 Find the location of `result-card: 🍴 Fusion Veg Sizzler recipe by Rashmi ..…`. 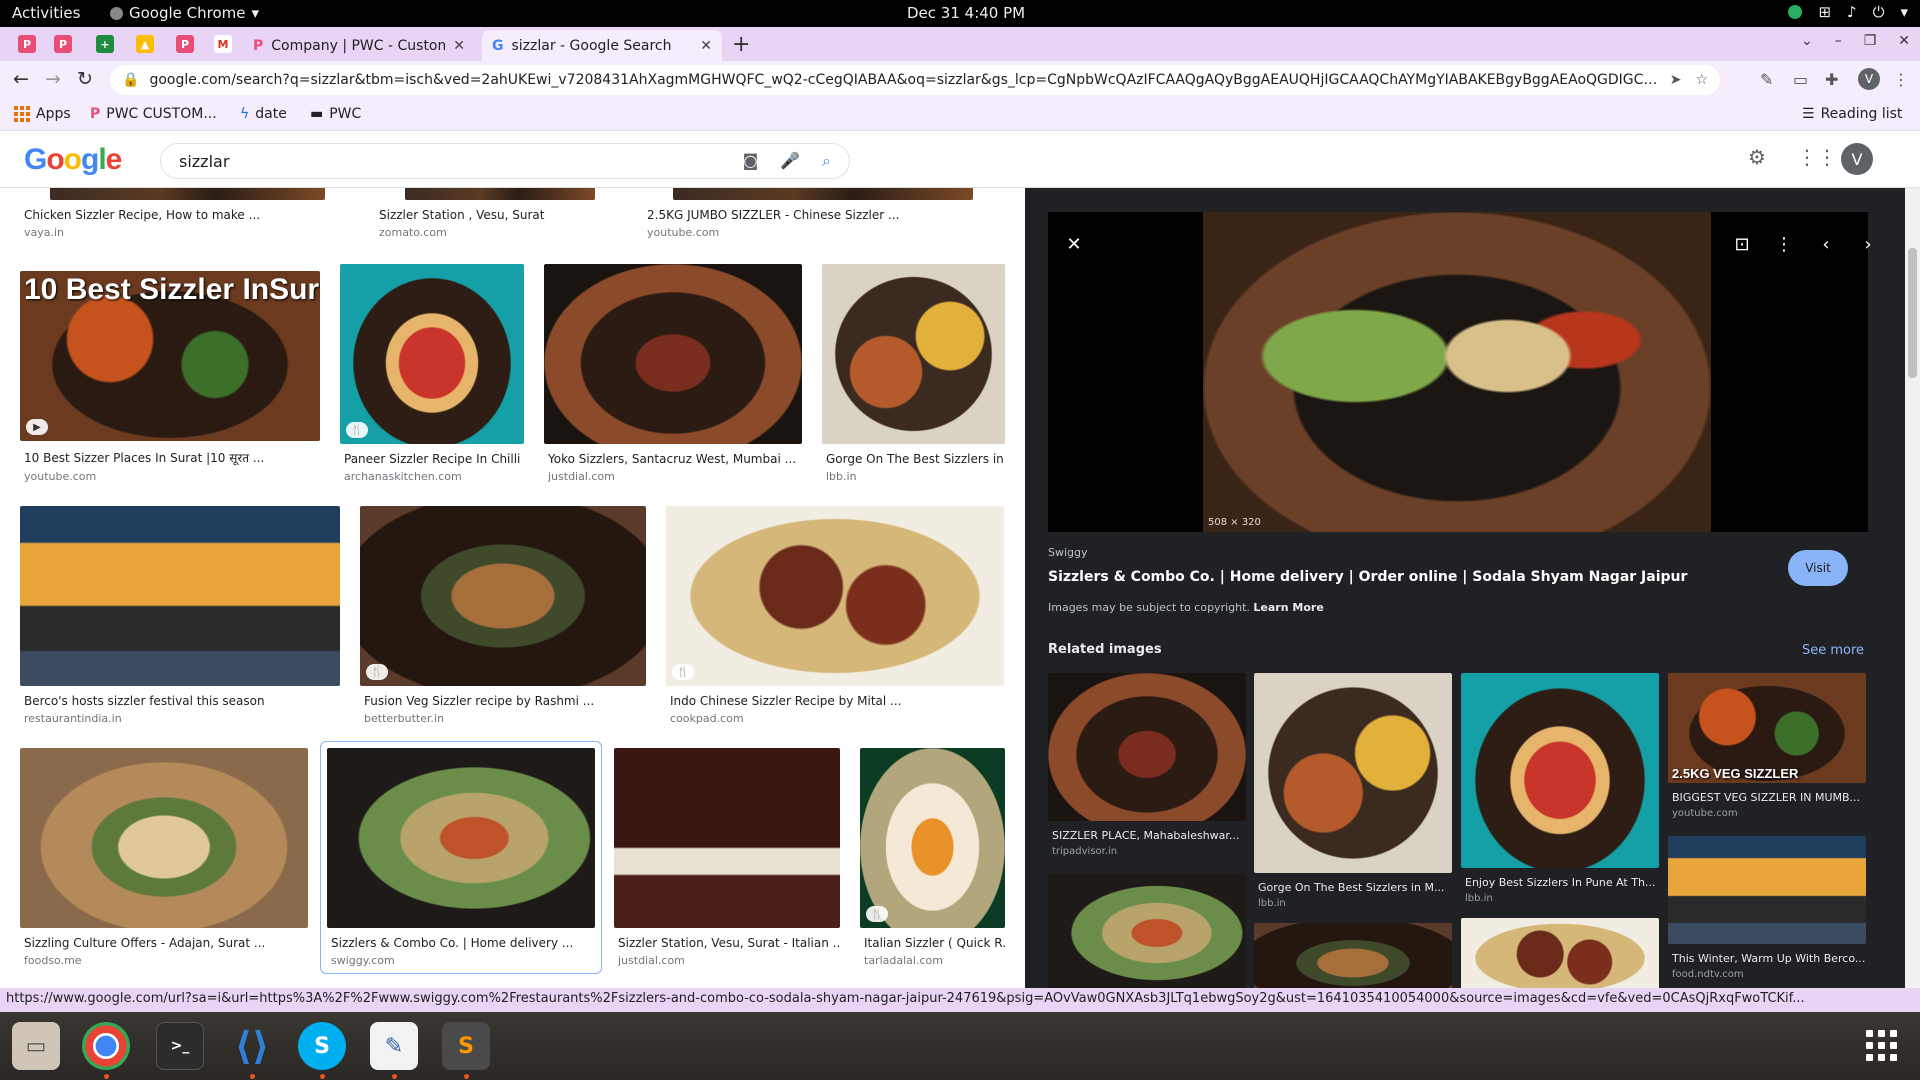

result-card: 🍴 Fusion Veg Sizzler recipe by Rashmi ..… is located at coordinates (503, 615).